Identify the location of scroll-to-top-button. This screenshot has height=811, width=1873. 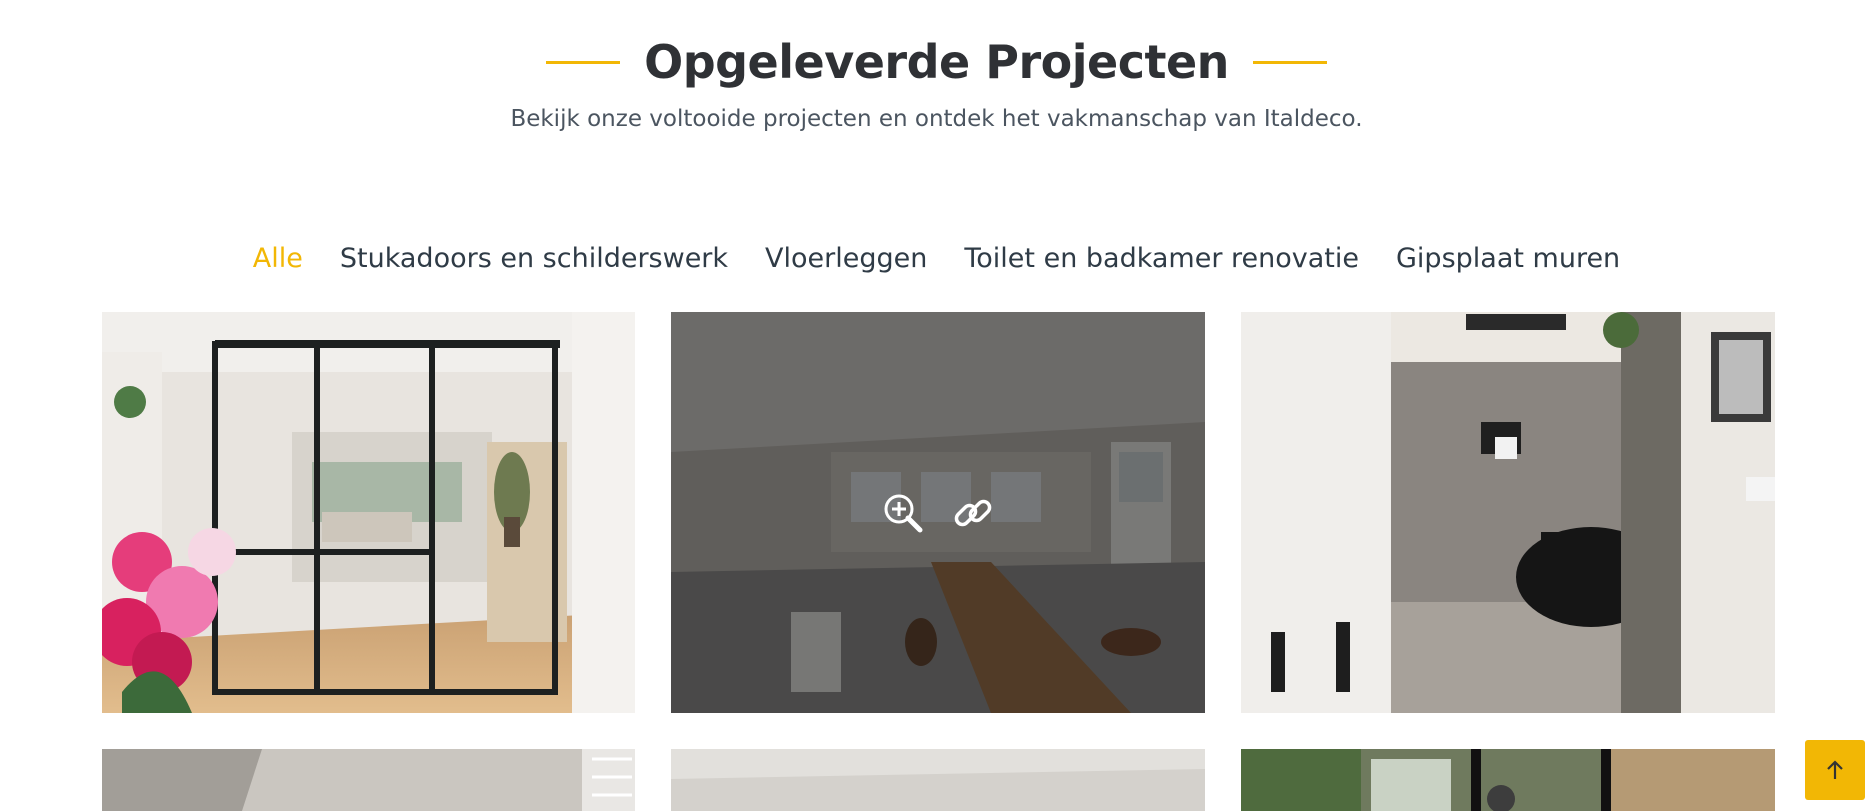
(1835, 770).